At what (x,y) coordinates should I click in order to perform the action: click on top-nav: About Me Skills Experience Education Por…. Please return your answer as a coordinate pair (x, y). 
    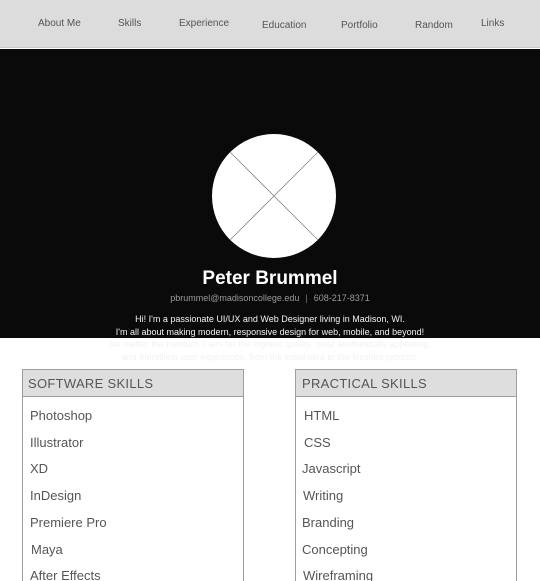
    Looking at the image, I should click on (270, 24).